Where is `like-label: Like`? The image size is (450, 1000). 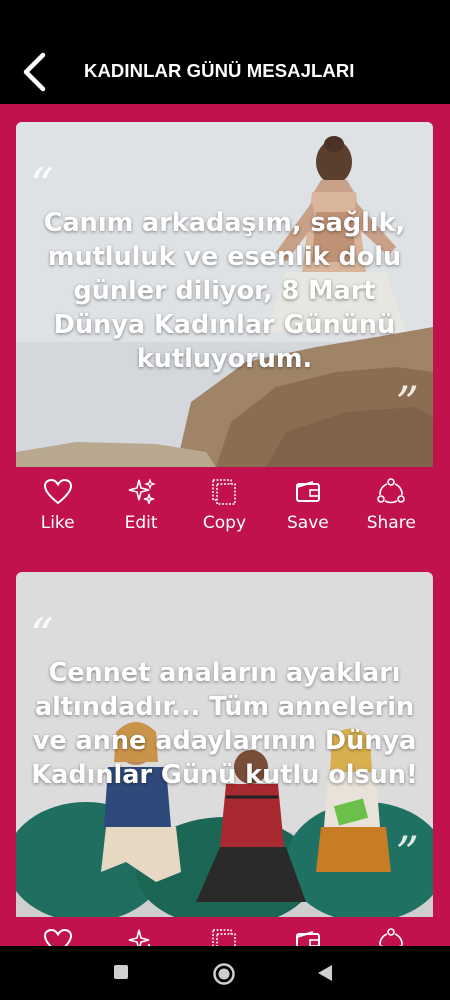
like-label: Like is located at coordinates (57, 523).